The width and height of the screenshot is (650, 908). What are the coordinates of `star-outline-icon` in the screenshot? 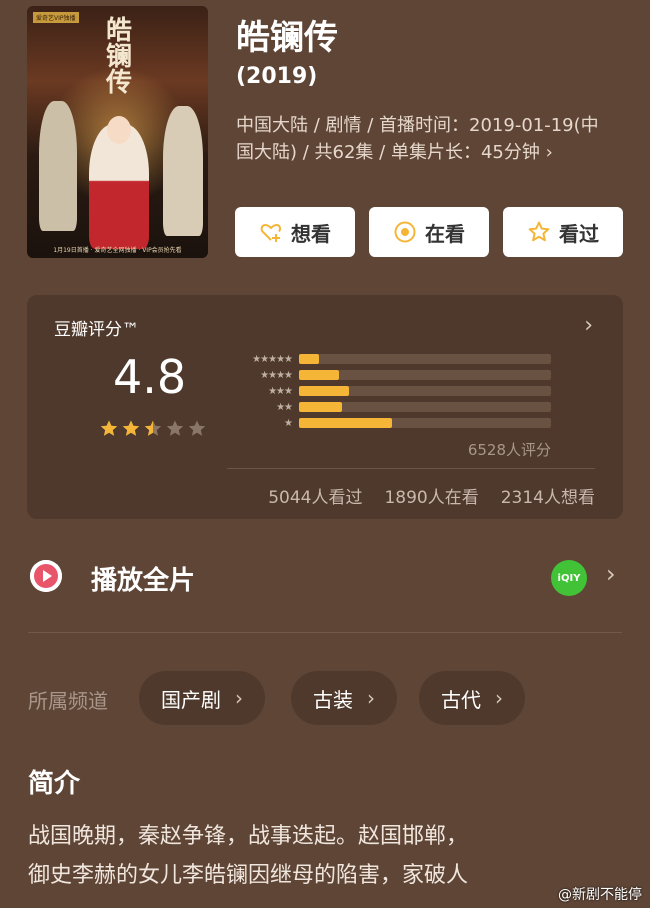 It's located at (539, 231).